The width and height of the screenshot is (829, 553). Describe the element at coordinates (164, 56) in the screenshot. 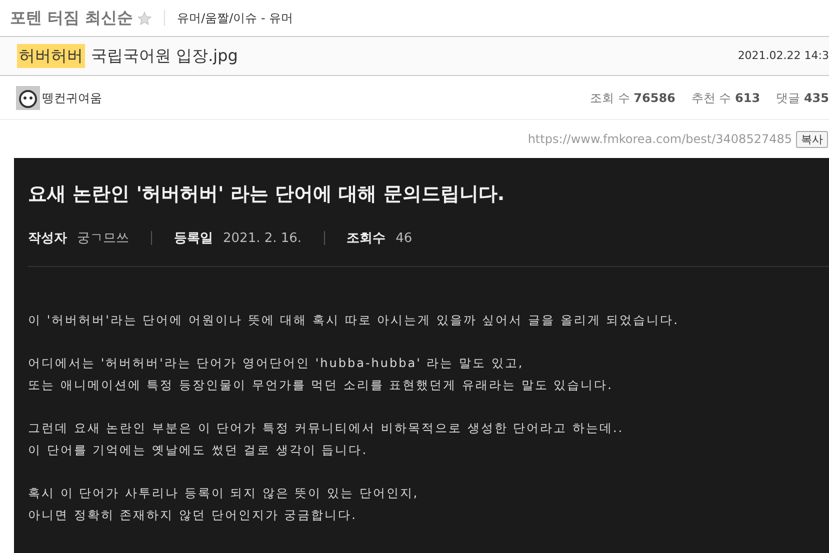

I see `post-title: 국립국어원 입장.jpg` at that location.